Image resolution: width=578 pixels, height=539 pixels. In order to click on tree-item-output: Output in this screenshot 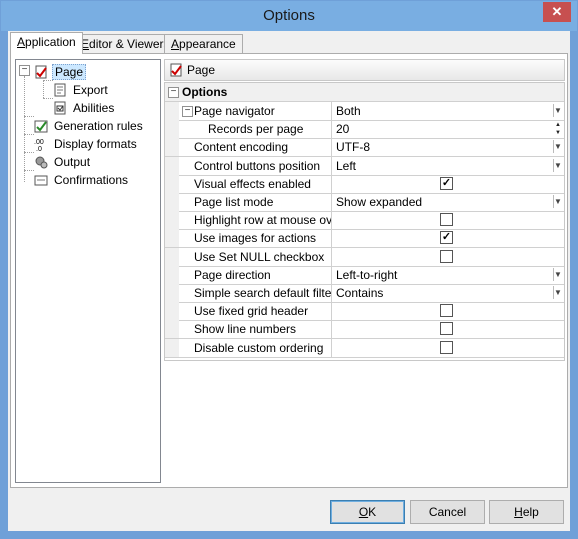, I will do `click(63, 161)`.